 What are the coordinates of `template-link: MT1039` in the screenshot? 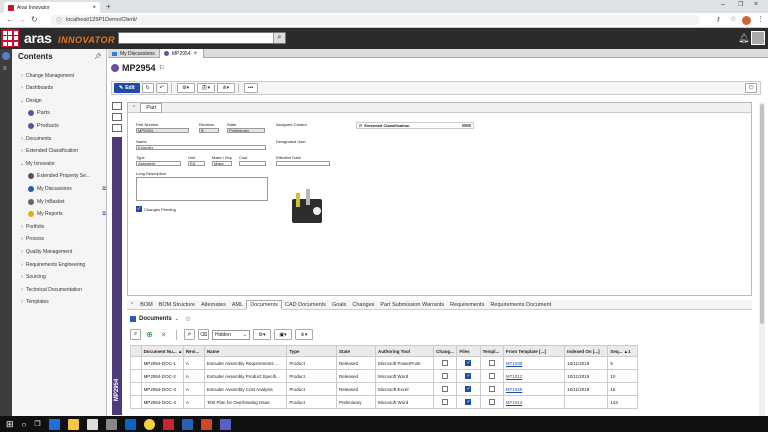 It's located at (514, 363).